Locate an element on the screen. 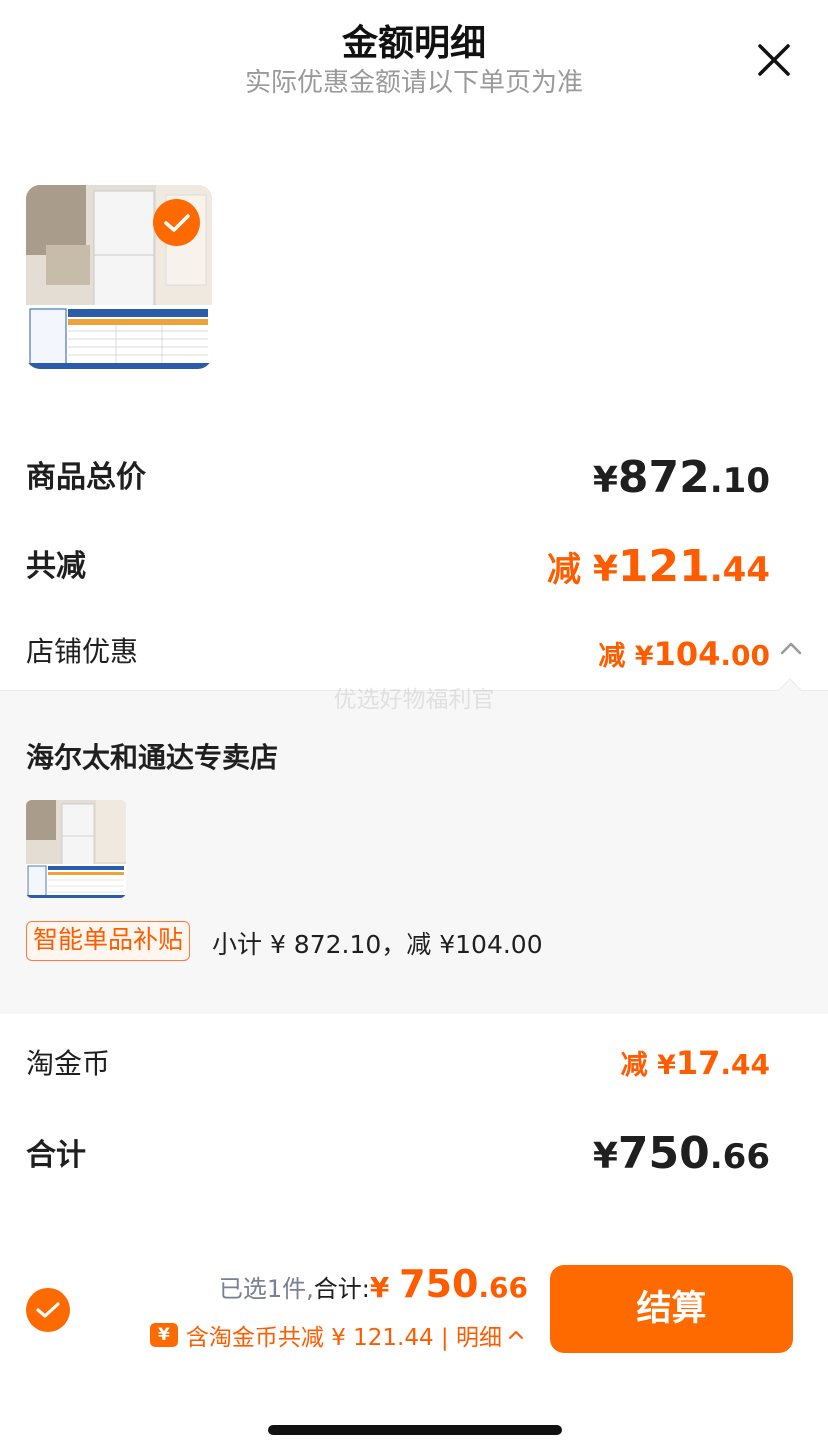 This screenshot has height=1453, width=828. store-name: 海尔太和通达专卖店 is located at coordinates (152, 757).